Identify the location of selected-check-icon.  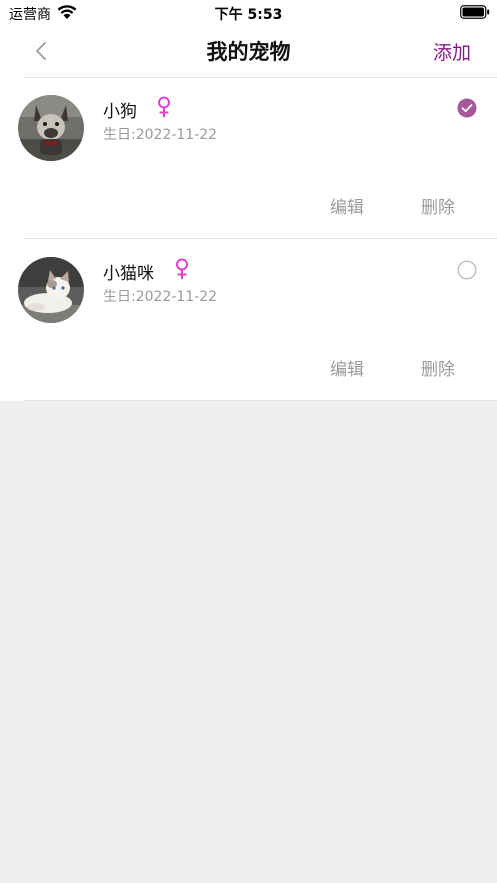
(467, 108).